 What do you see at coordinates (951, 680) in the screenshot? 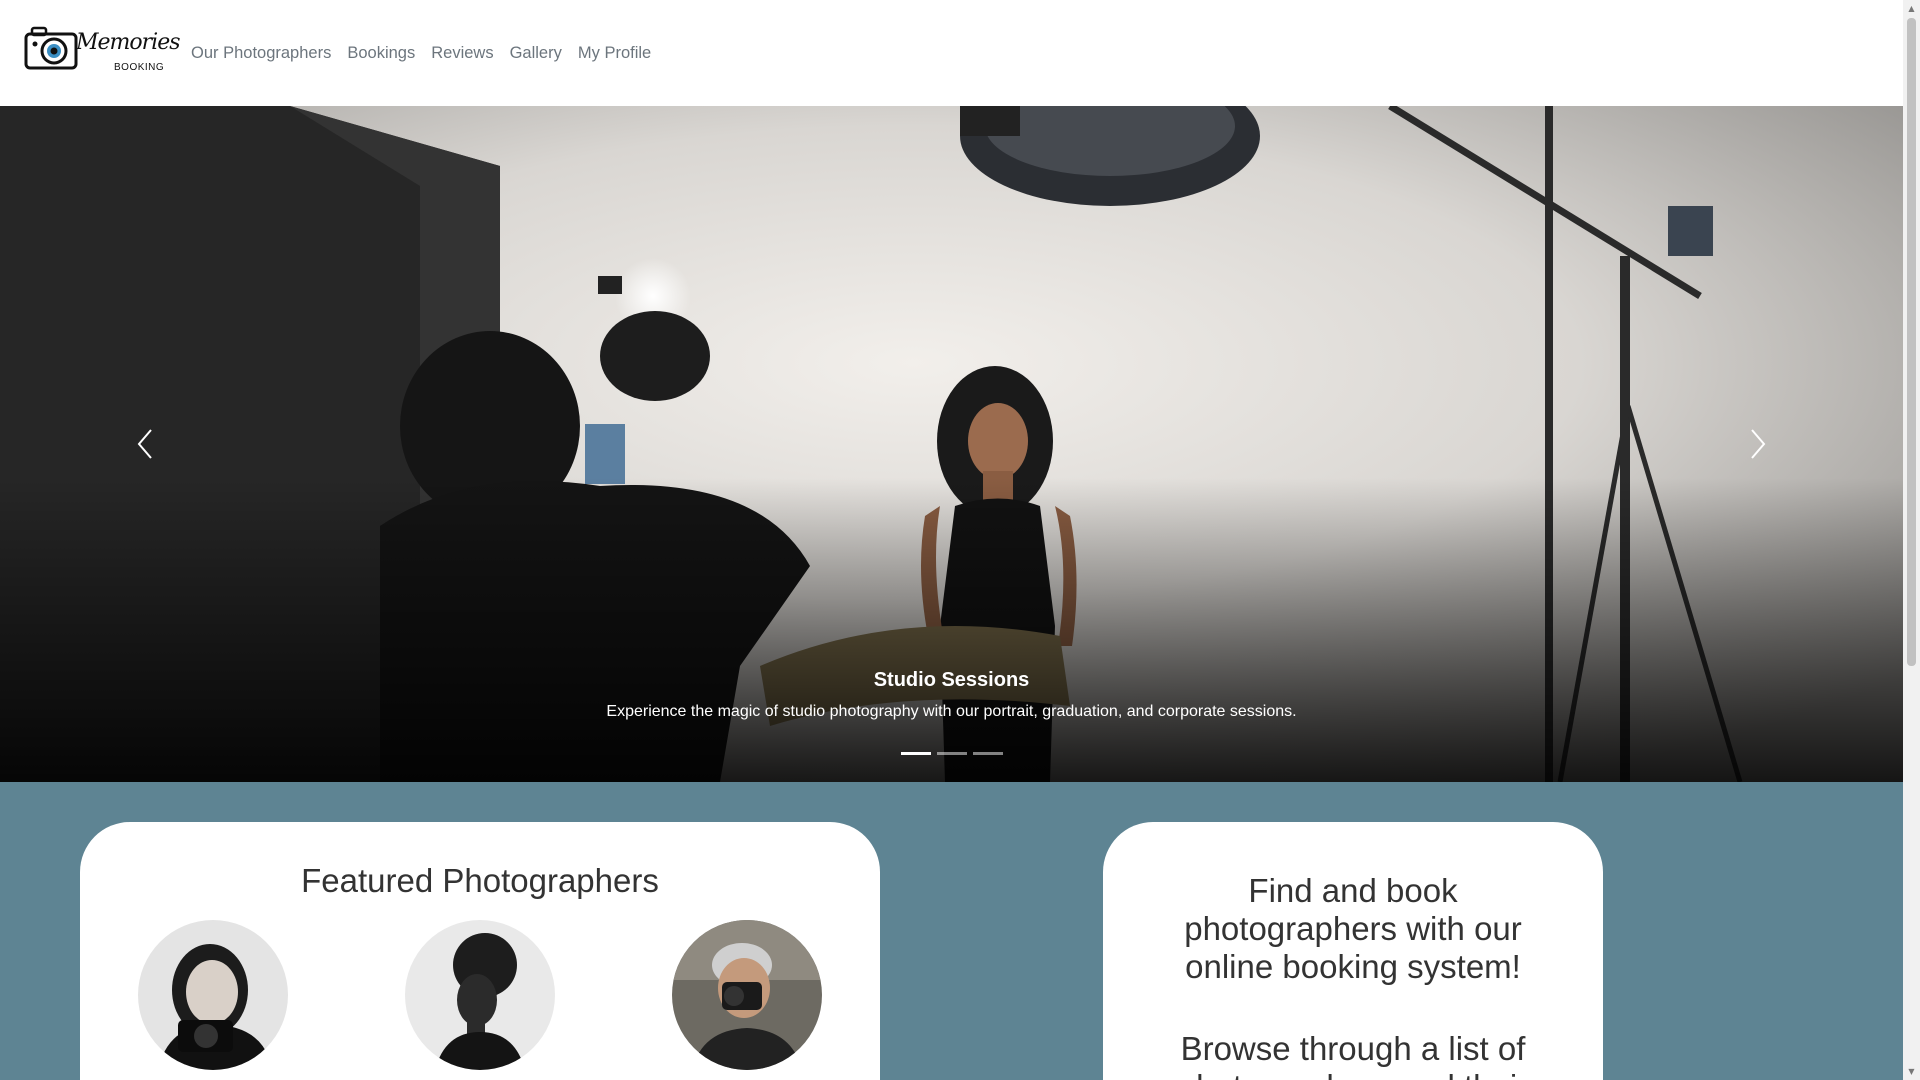
I see `carousel-caption-title: Studio Sessions` at bounding box center [951, 680].